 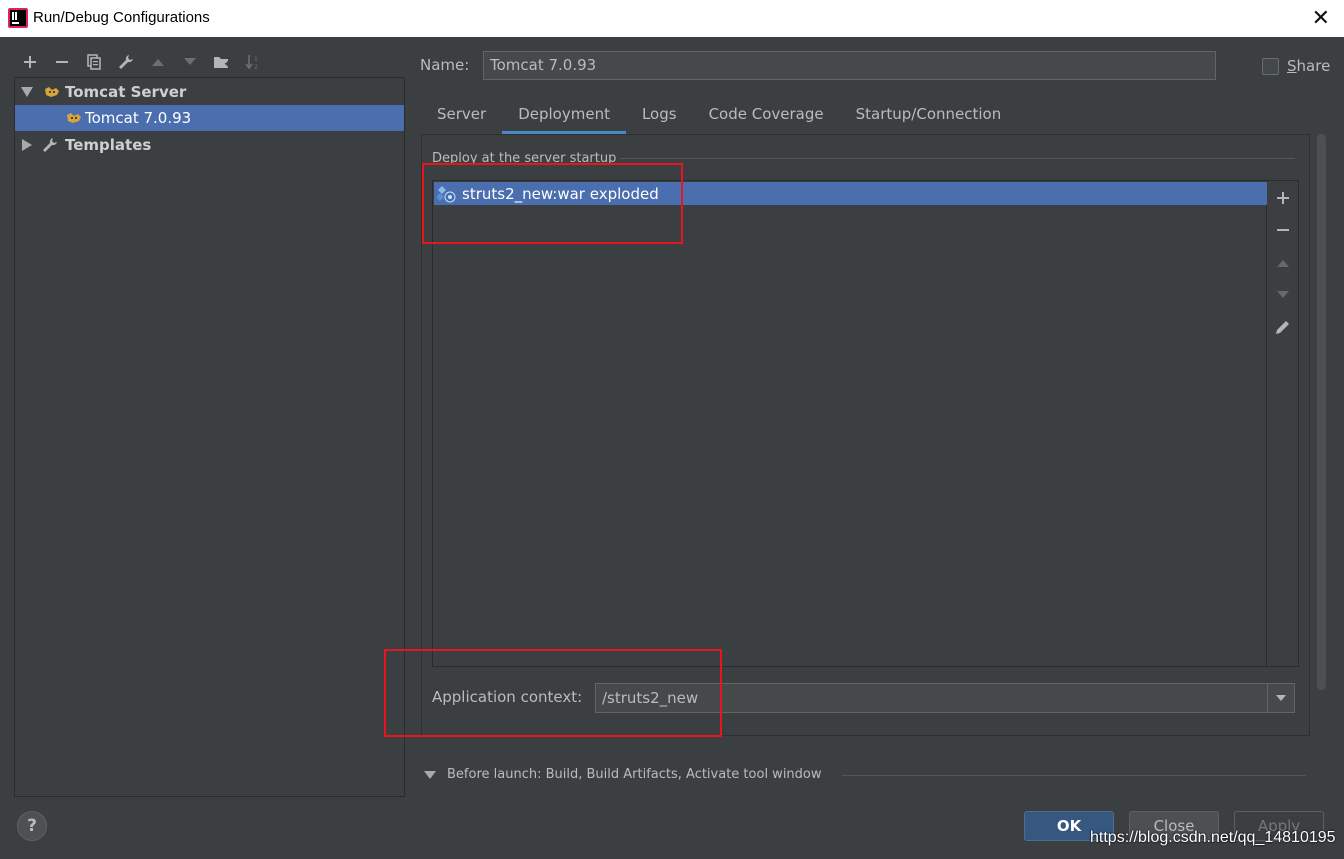 I want to click on svg-text: 2, so click(x=256, y=67).